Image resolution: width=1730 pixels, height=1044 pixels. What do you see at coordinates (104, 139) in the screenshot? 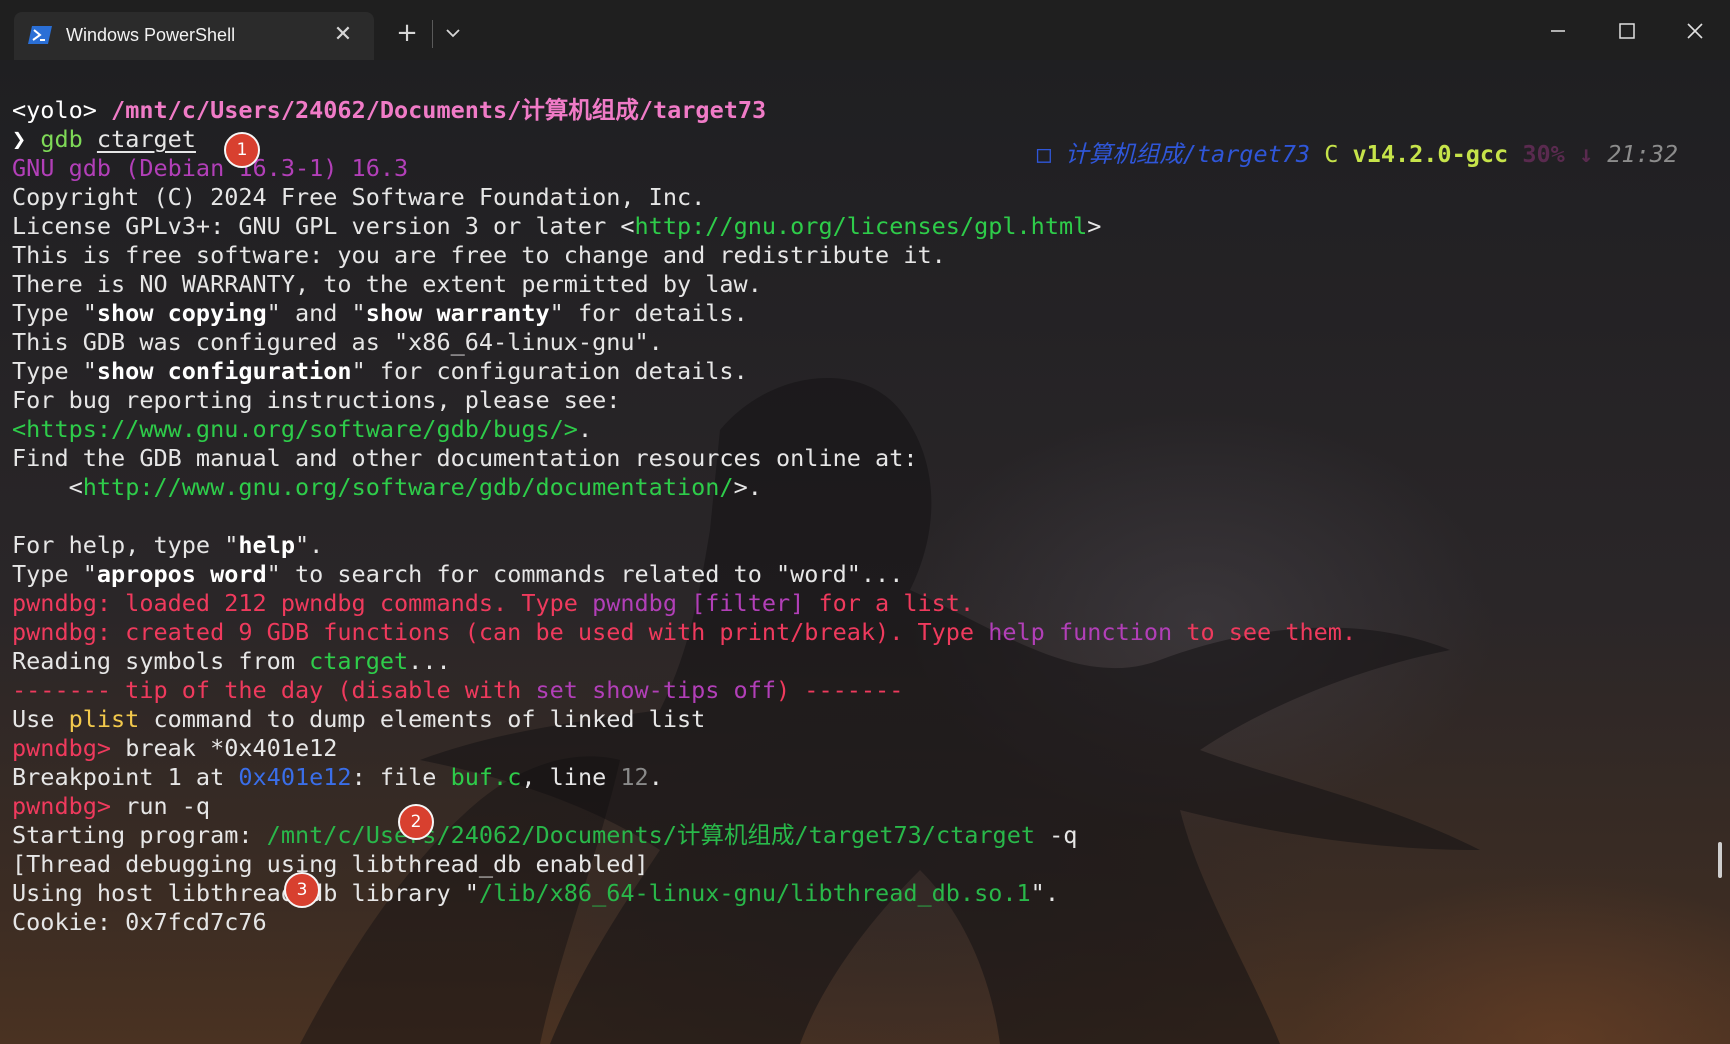
I see `command-line-gdb: ❯ gdb ctarget` at bounding box center [104, 139].